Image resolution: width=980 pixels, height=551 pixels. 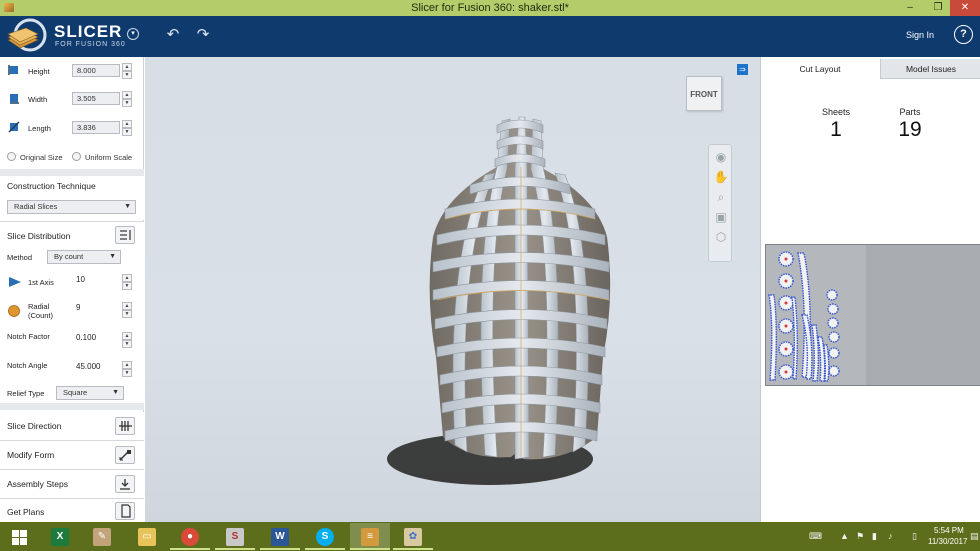 I want to click on method-value: By count, so click(x=69, y=256).